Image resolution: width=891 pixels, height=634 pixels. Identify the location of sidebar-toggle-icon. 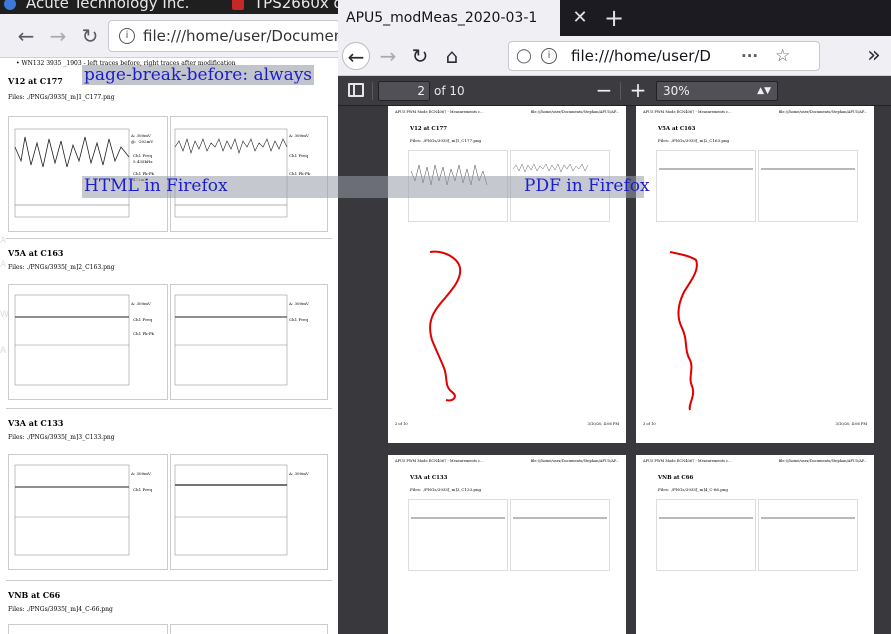
(356, 90).